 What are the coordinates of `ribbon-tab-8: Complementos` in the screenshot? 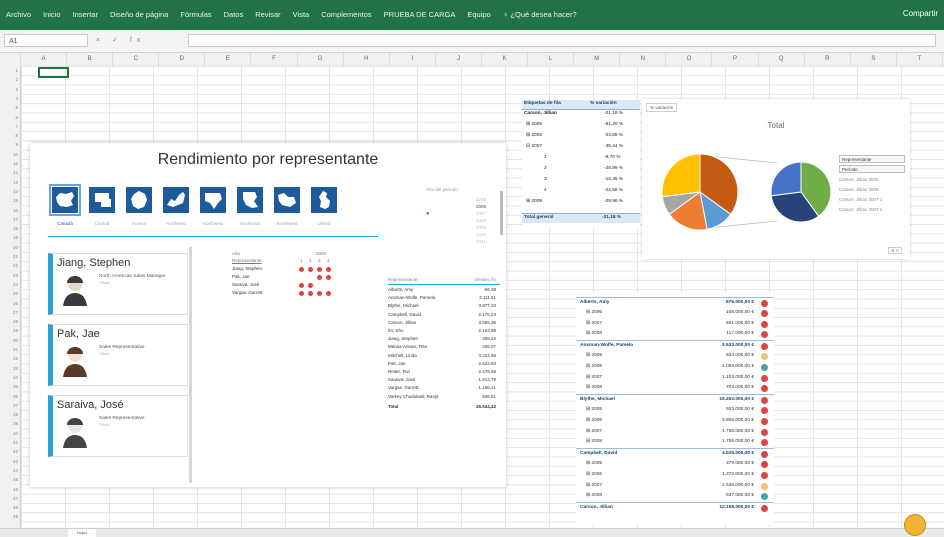 It's located at (346, 16).